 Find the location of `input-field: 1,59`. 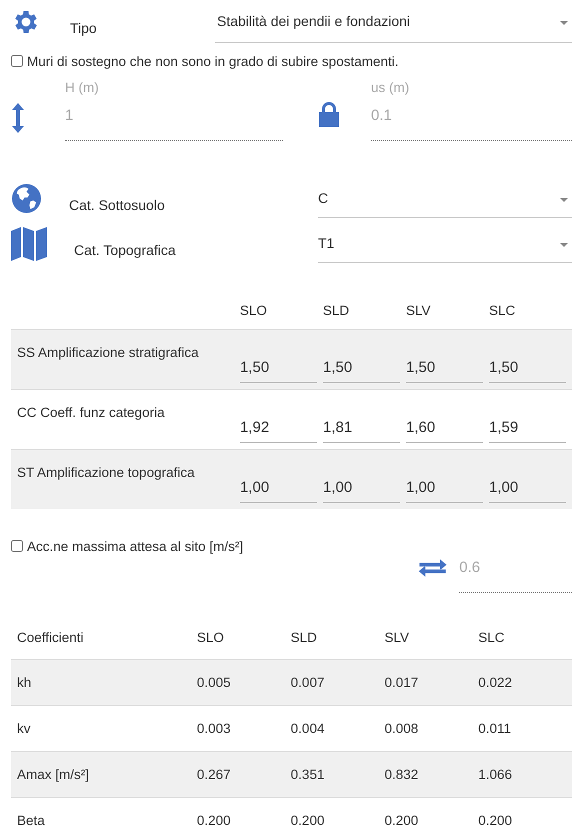

input-field: 1,59 is located at coordinates (527, 424).